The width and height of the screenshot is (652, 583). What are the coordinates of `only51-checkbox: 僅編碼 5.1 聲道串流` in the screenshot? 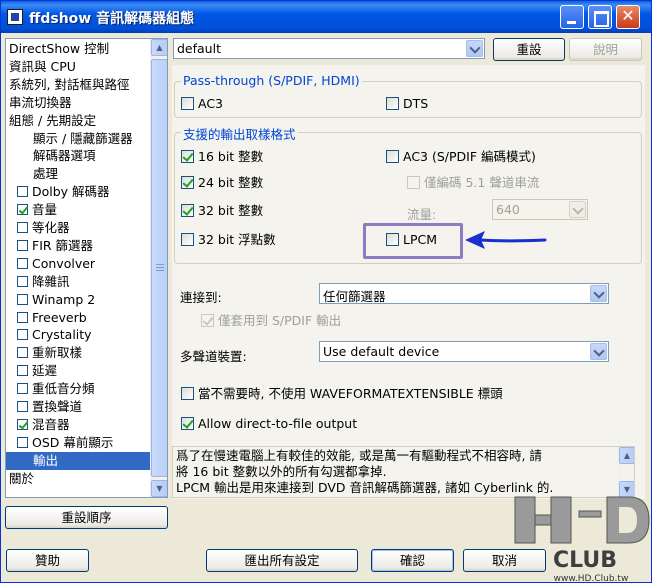 It's located at (473, 182).